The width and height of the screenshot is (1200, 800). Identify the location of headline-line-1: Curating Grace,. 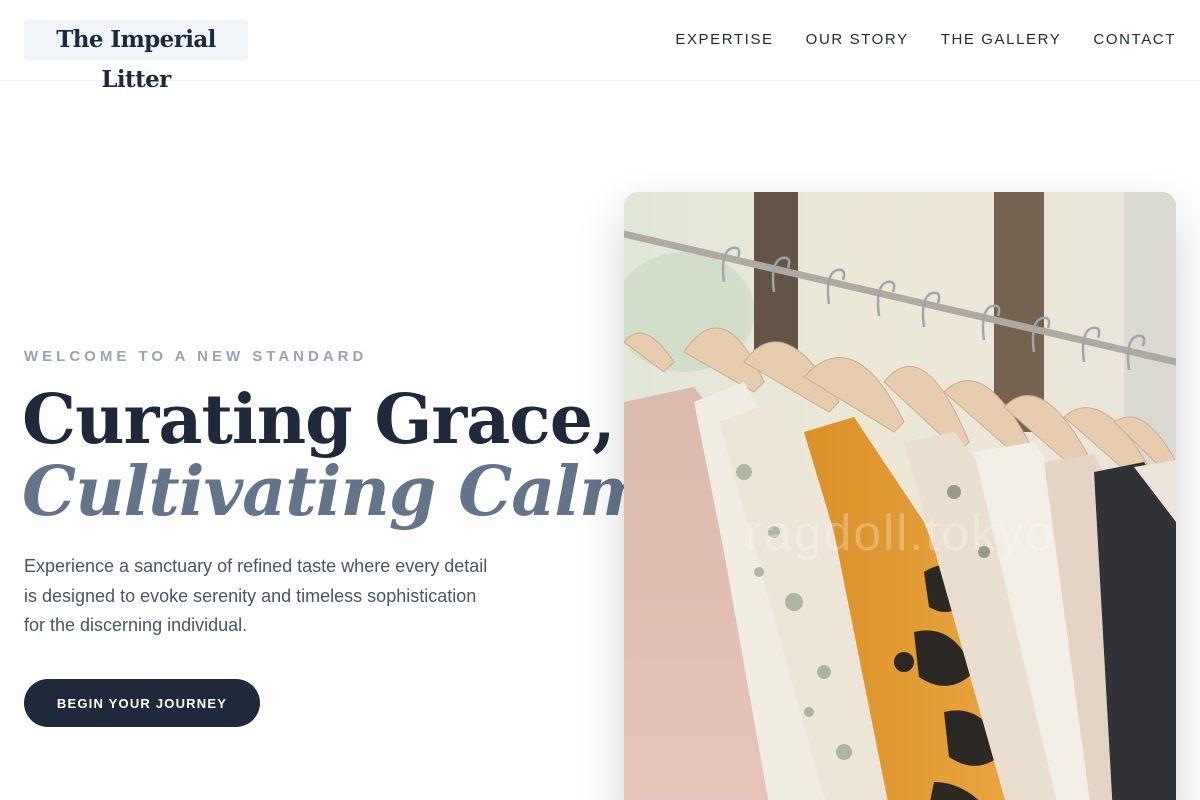
(319, 420).